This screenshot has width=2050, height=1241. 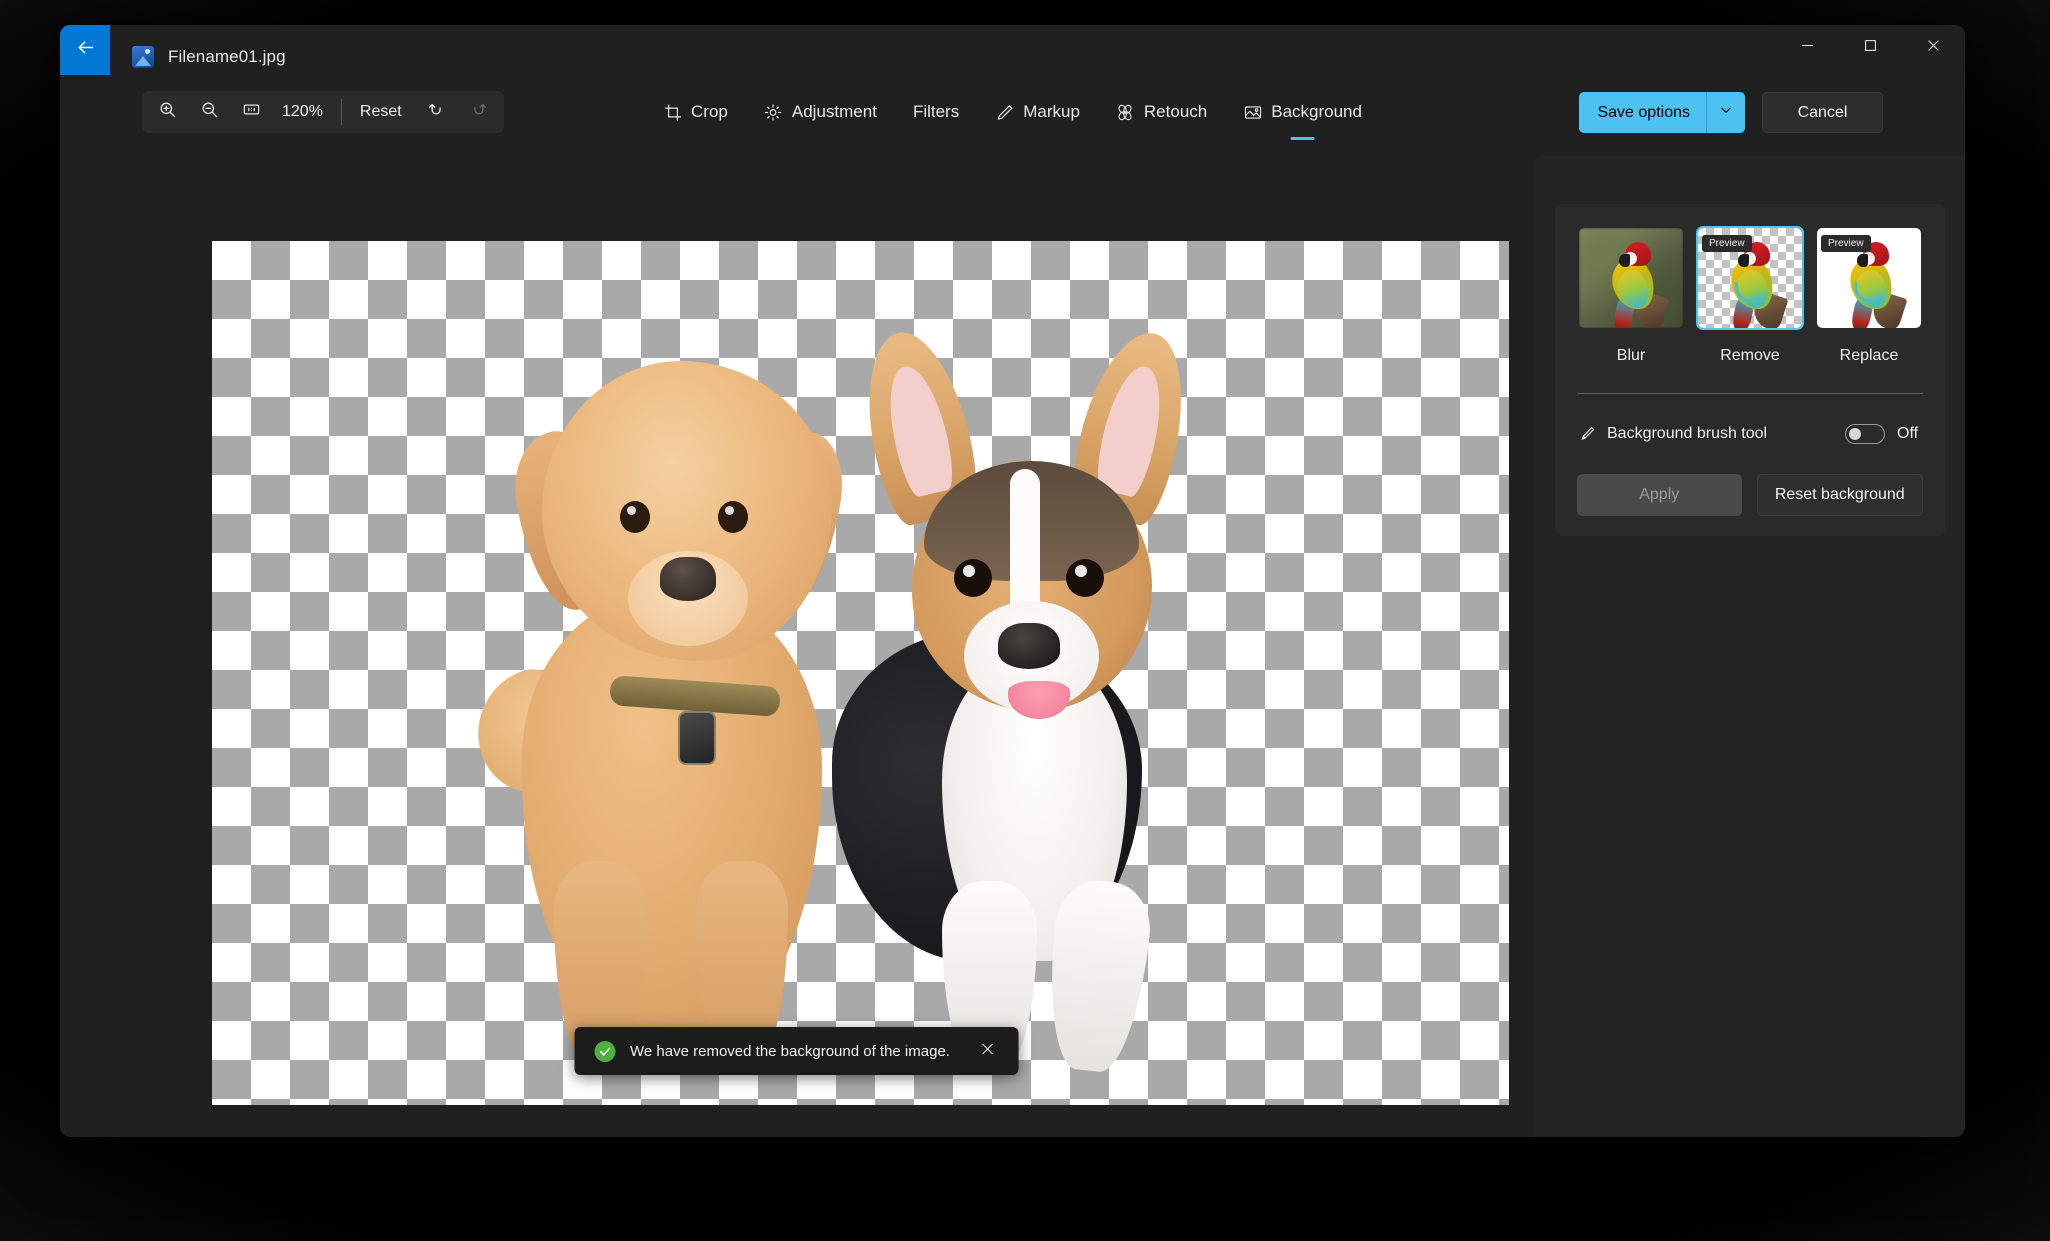 I want to click on save-options-dropdown-toggle, so click(x=1725, y=112).